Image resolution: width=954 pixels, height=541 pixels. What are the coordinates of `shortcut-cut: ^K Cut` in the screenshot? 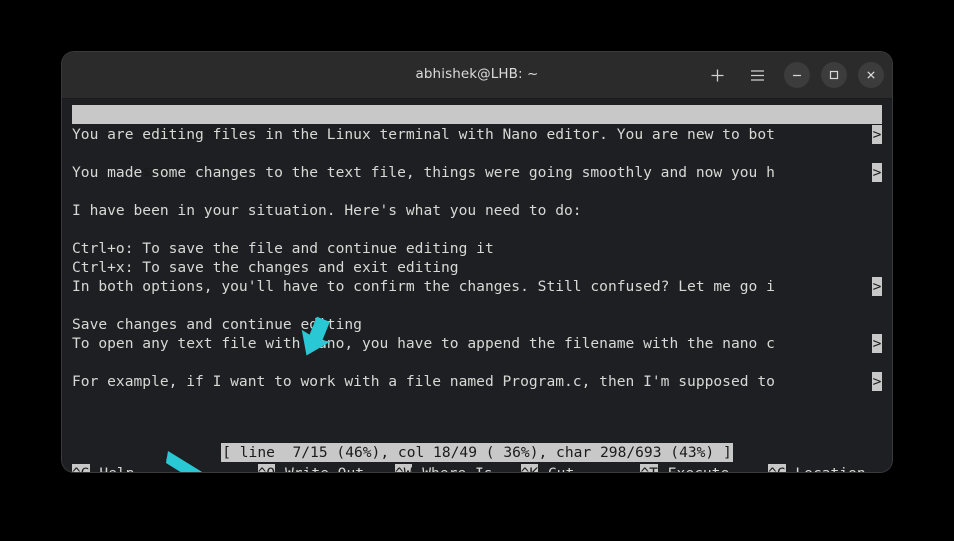 It's located at (580, 468).